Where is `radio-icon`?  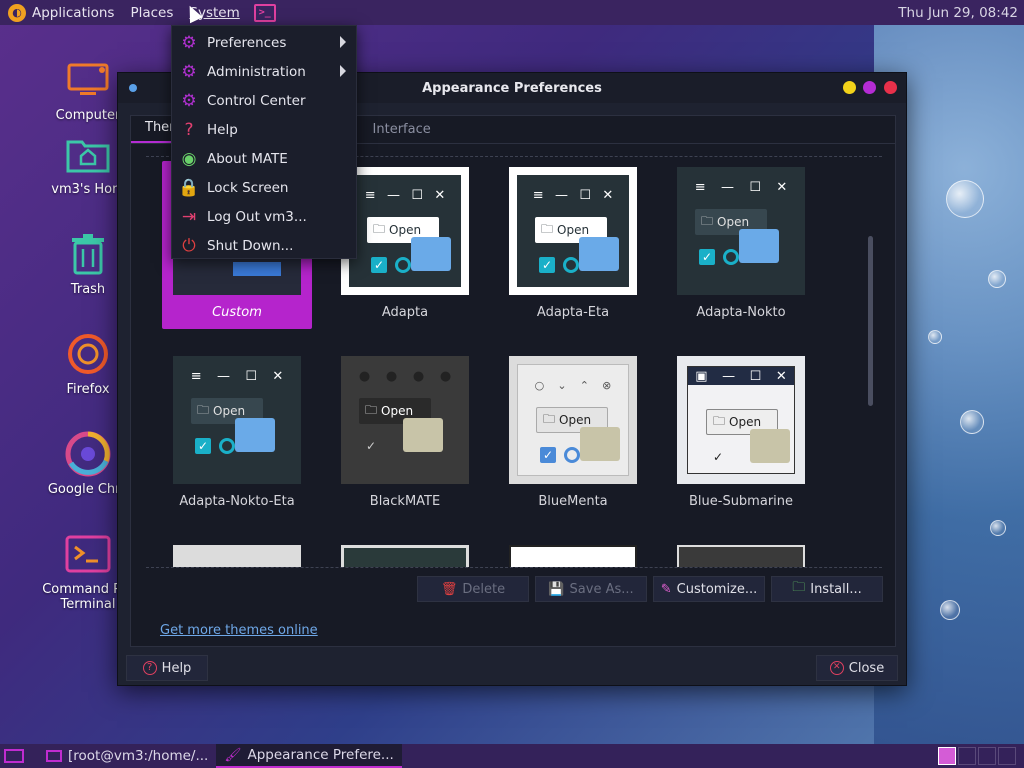 radio-icon is located at coordinates (403, 265).